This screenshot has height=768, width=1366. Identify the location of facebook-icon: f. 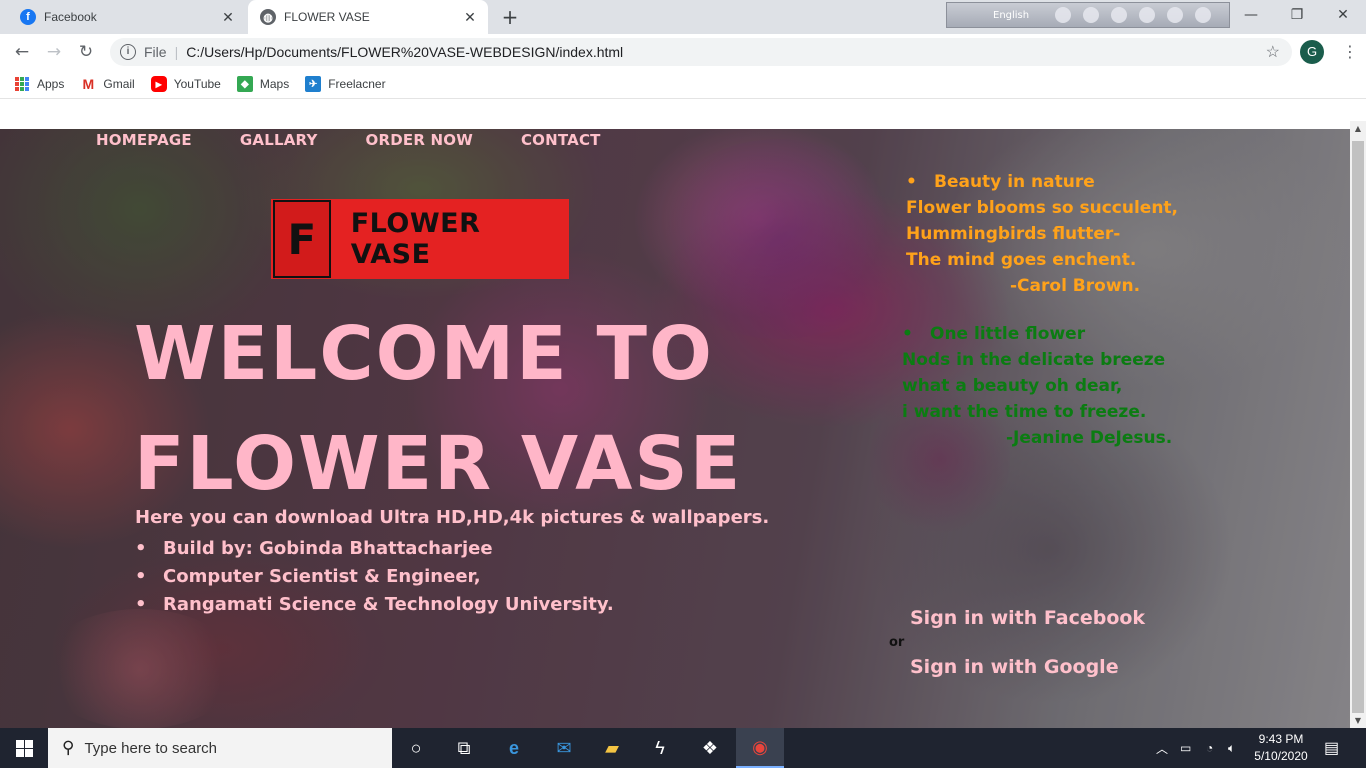
(28, 17).